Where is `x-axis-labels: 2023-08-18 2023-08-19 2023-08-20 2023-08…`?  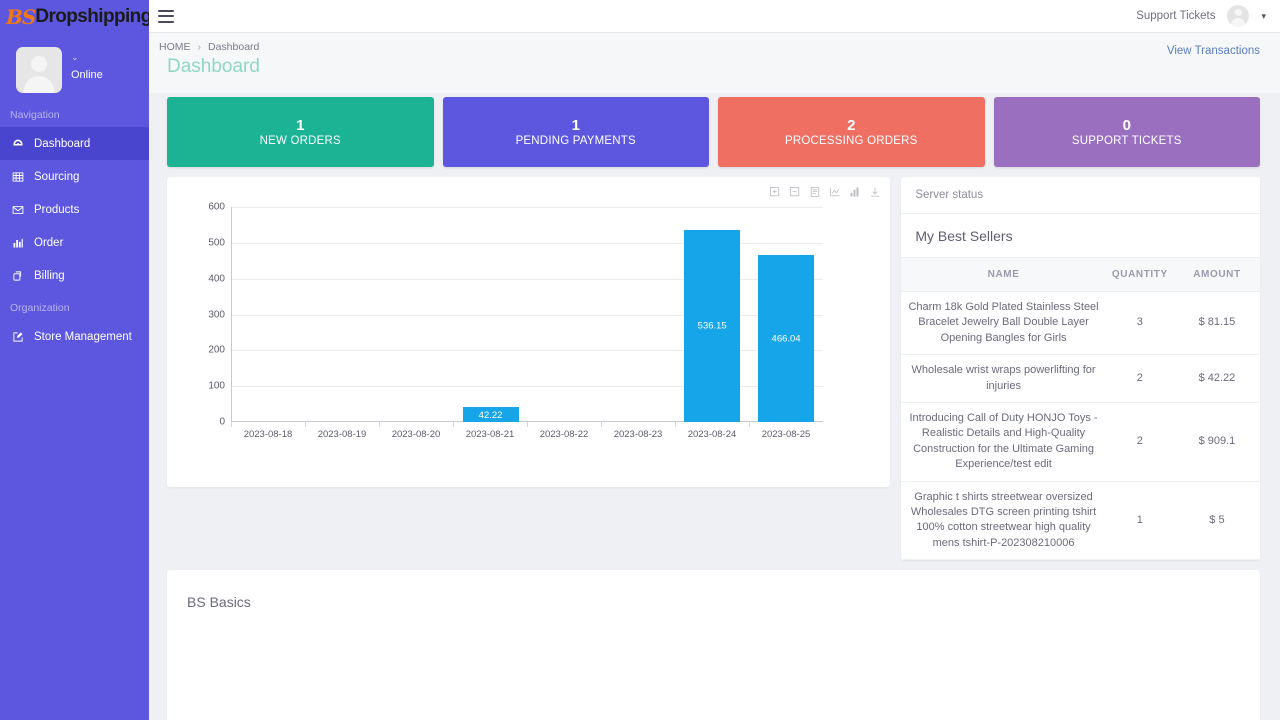
x-axis-labels: 2023-08-18 2023-08-19 2023-08-20 2023-08… is located at coordinates (527, 431).